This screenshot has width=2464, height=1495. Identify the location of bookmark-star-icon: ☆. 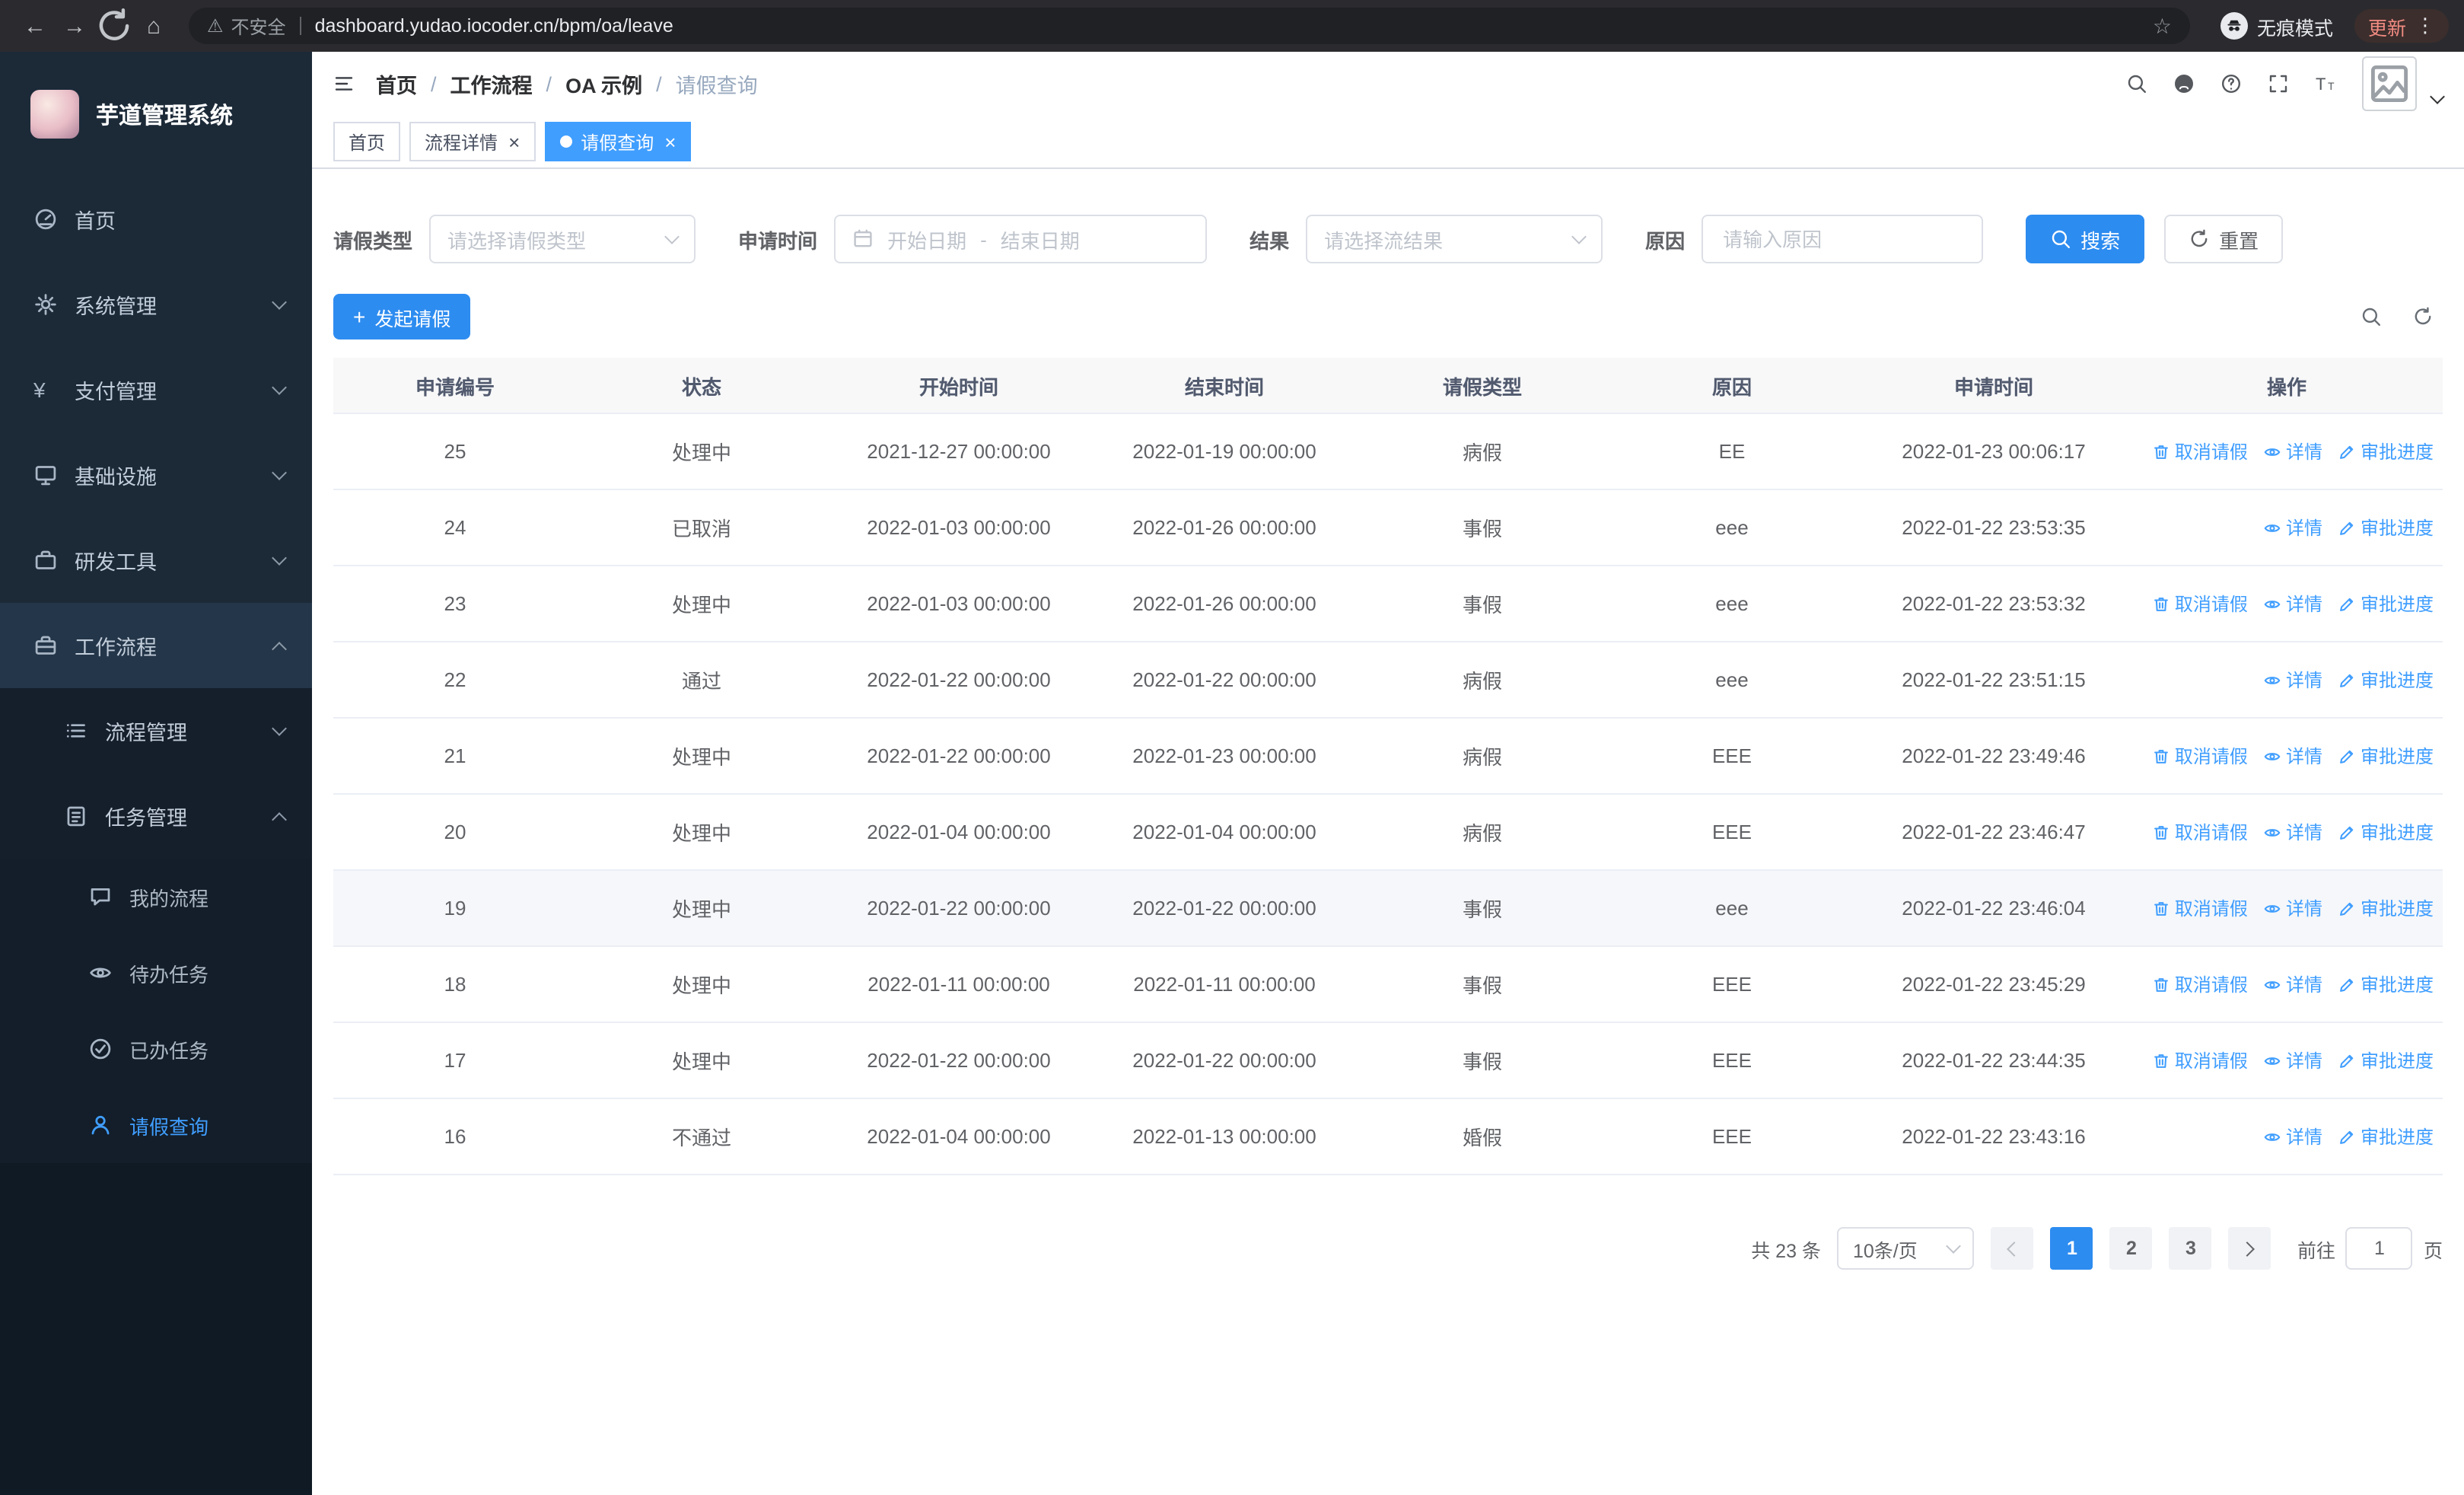
(2162, 26).